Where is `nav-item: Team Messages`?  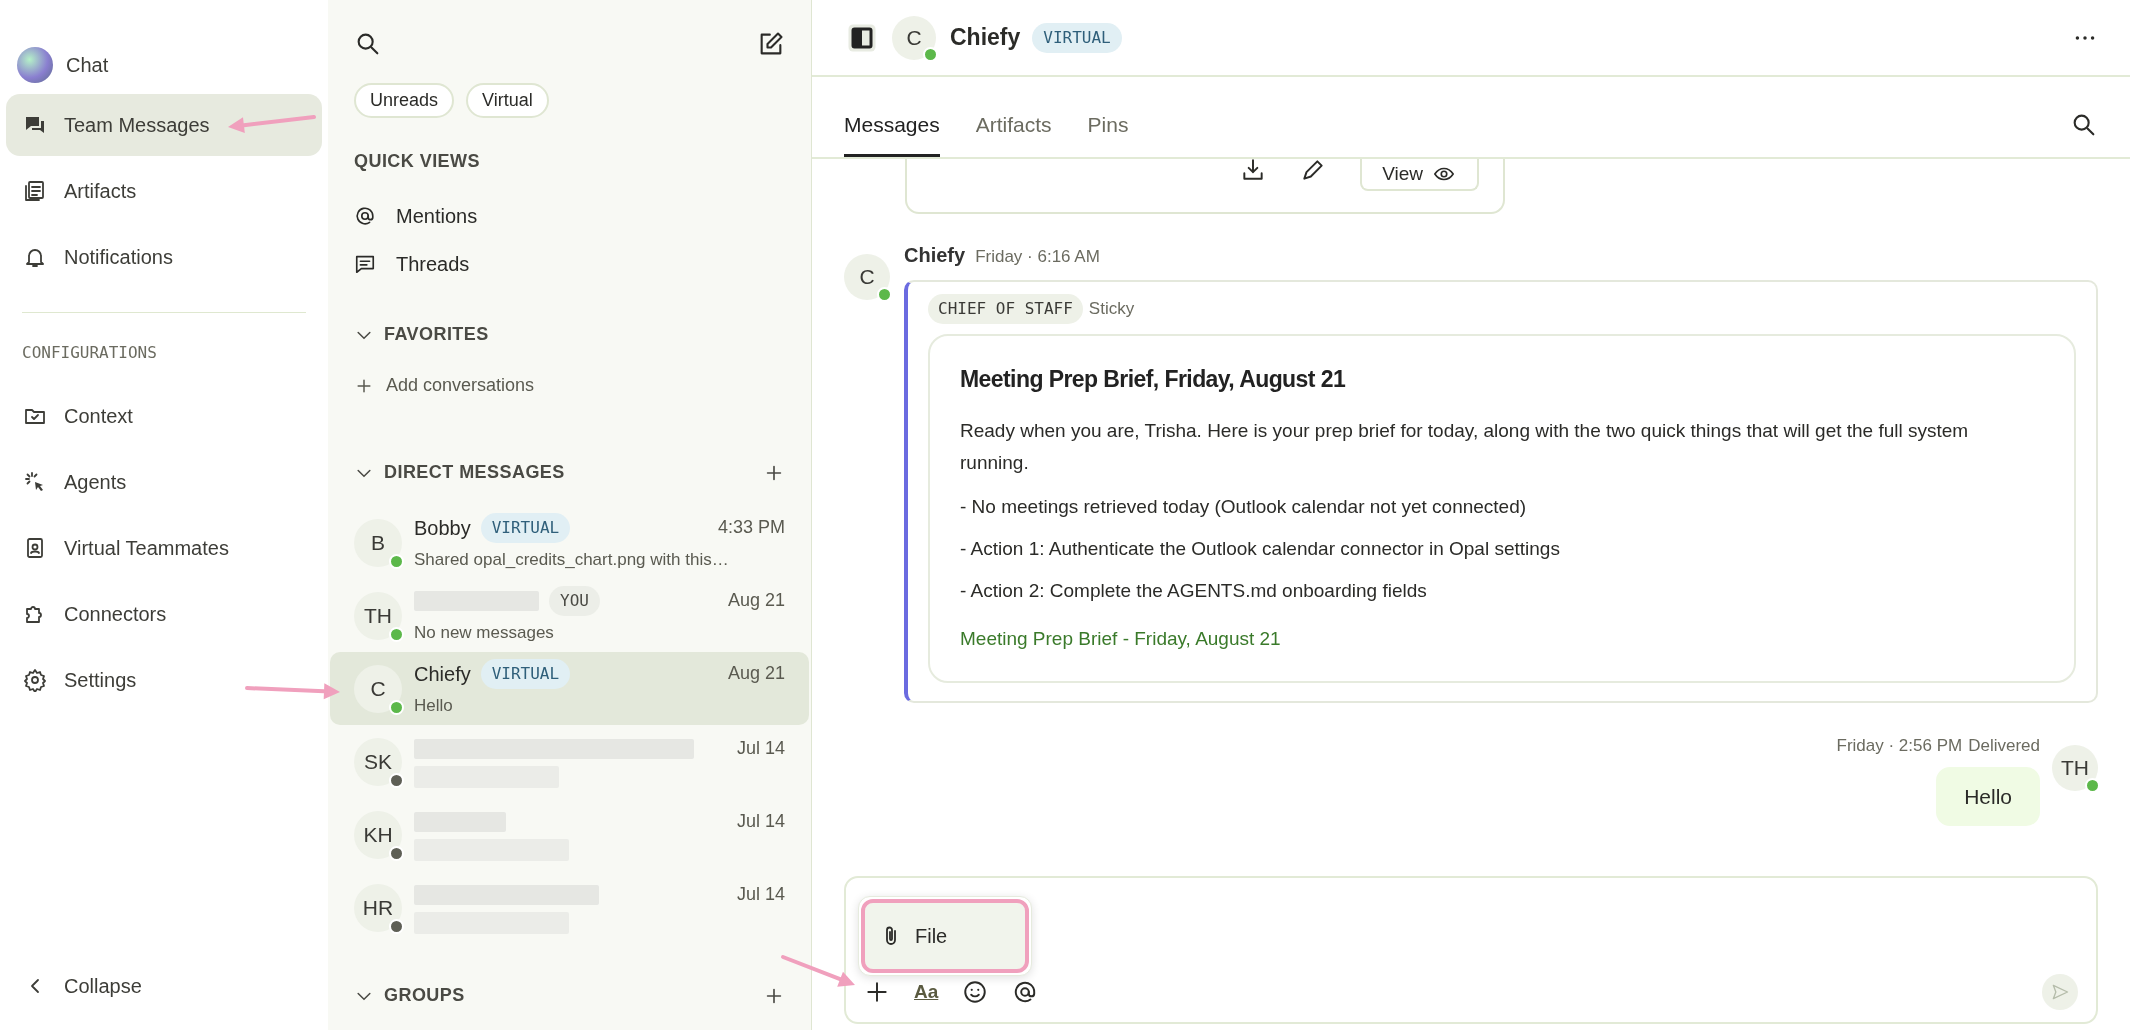
nav-item: Team Messages is located at coordinates (164, 125).